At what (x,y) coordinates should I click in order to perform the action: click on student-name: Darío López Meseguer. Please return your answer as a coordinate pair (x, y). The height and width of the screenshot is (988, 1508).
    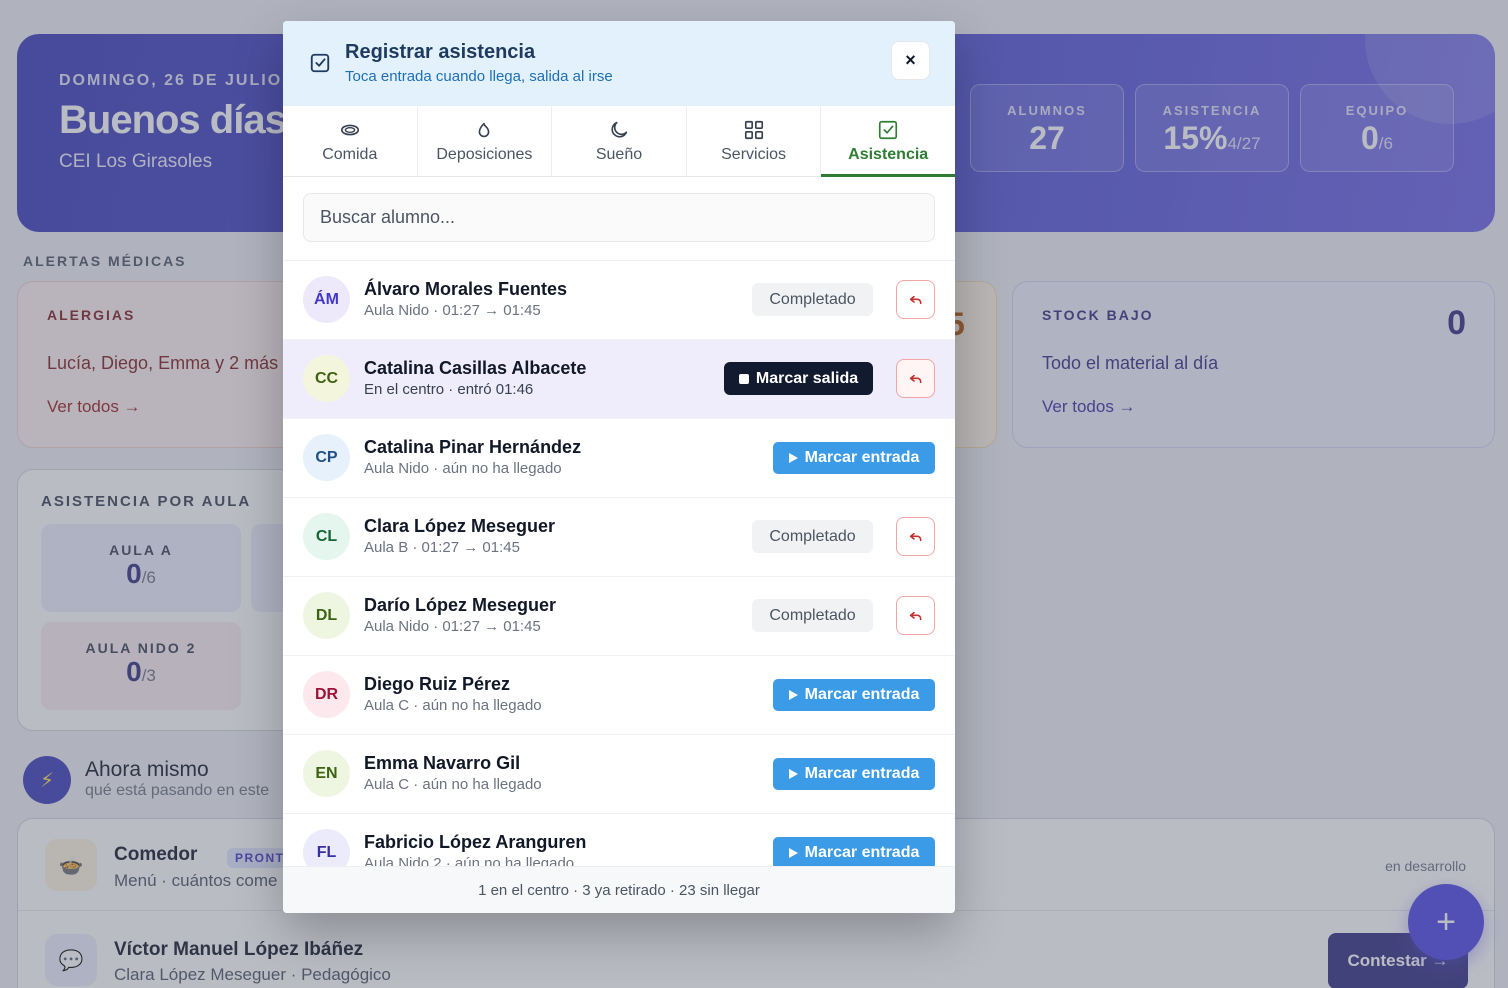
    Looking at the image, I should click on (460, 605).